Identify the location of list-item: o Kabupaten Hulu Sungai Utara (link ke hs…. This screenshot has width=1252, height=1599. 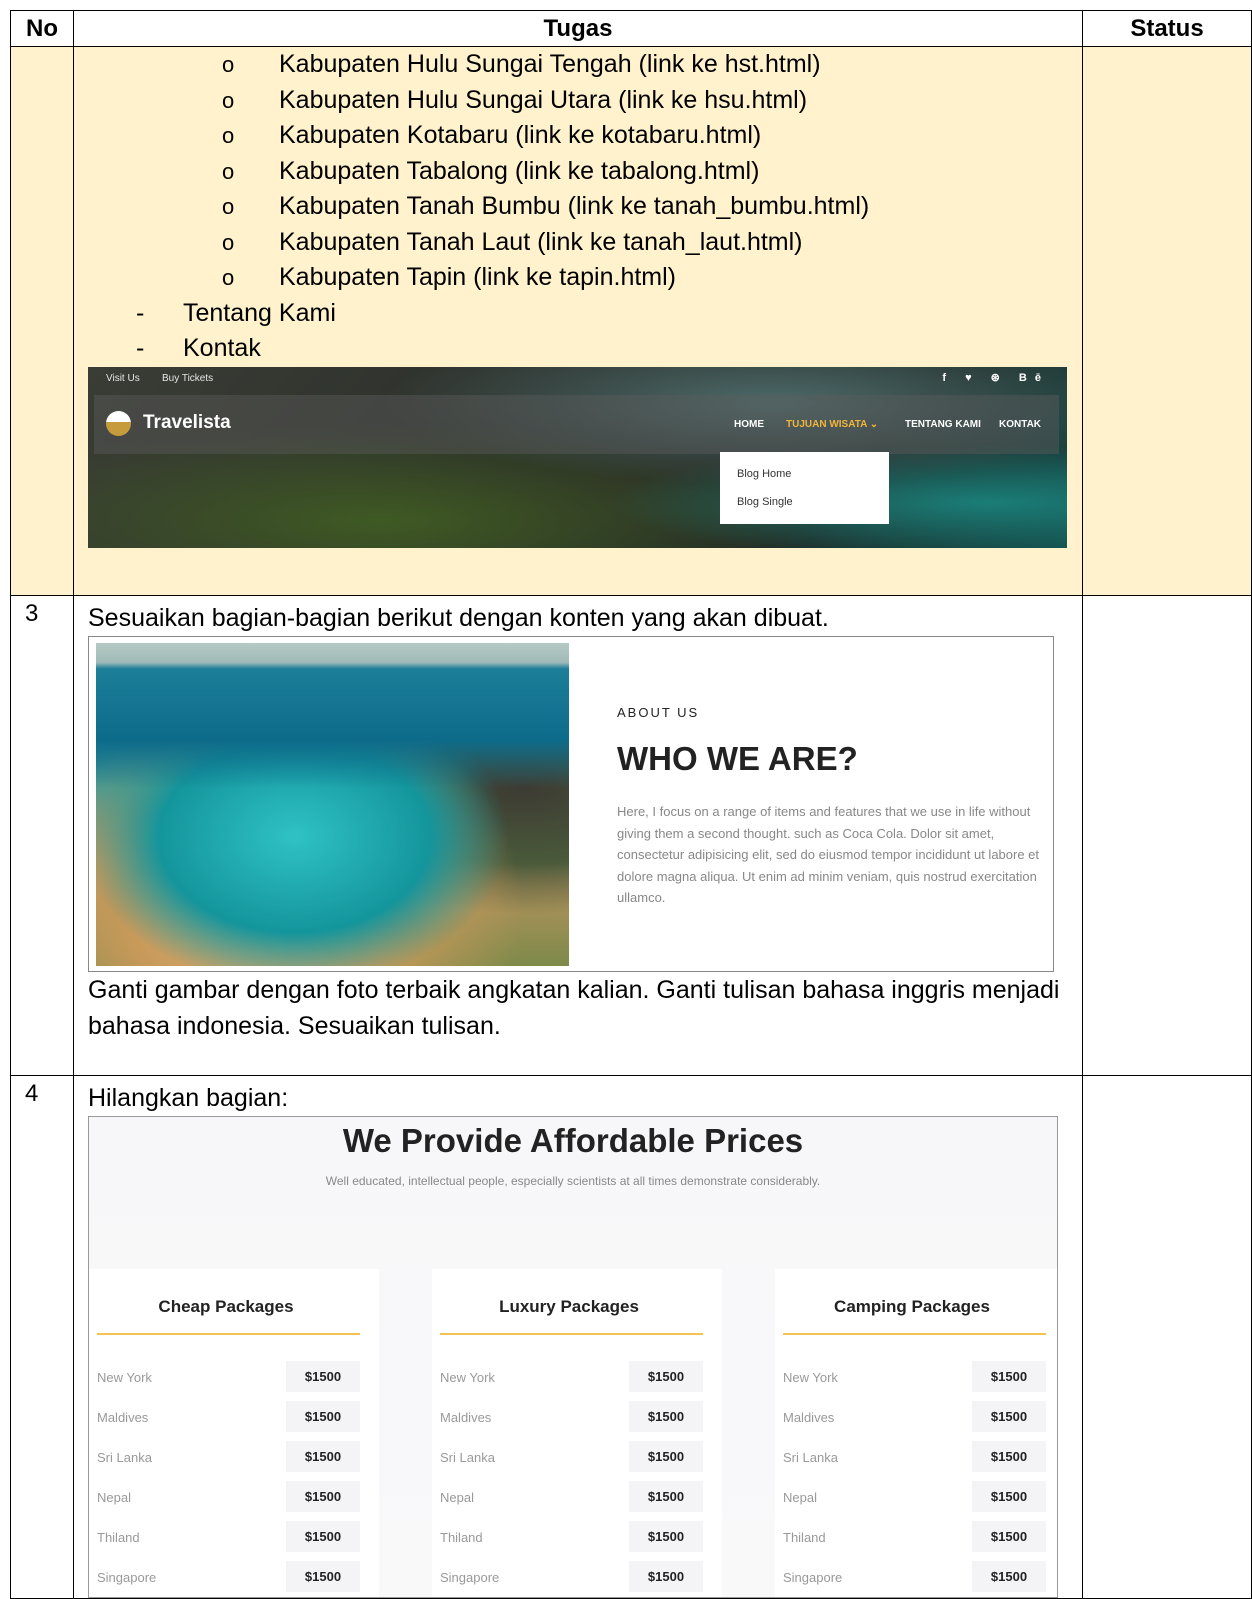
(578, 101).